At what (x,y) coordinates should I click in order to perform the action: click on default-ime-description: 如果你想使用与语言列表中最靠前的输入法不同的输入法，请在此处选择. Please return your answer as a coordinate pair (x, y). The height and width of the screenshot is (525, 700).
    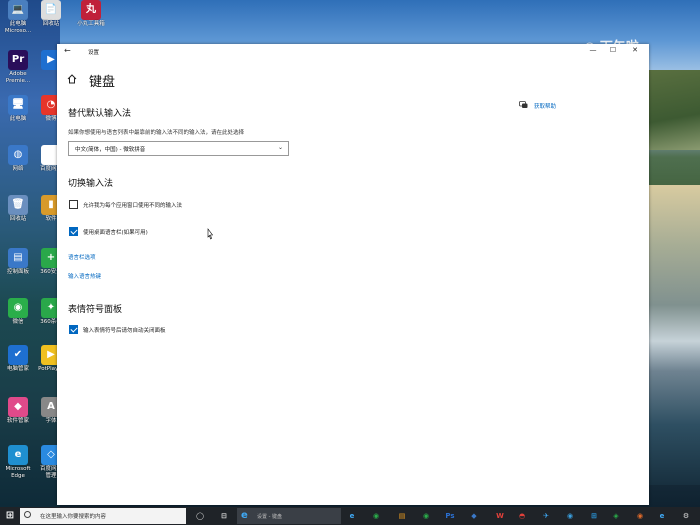
    Looking at the image, I should click on (156, 133).